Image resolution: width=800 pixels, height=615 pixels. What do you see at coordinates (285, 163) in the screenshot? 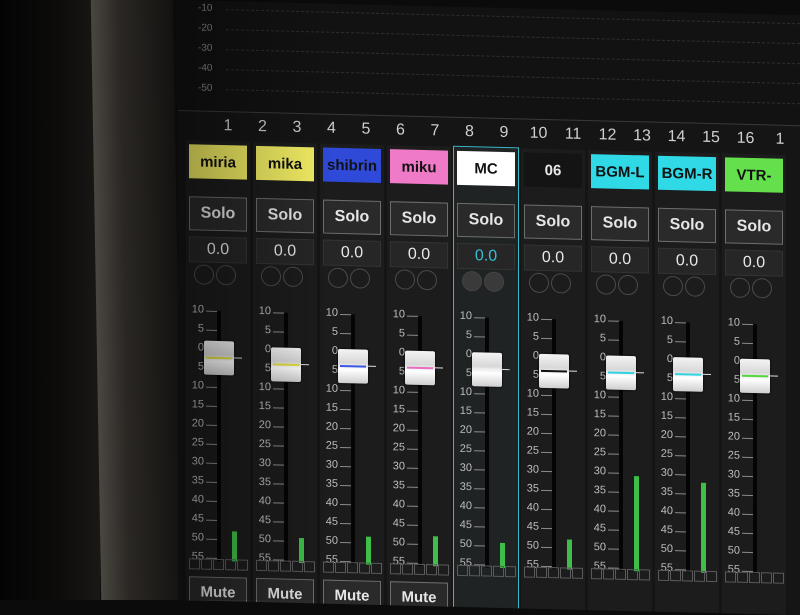
I see `channel-name-tag: mika` at bounding box center [285, 163].